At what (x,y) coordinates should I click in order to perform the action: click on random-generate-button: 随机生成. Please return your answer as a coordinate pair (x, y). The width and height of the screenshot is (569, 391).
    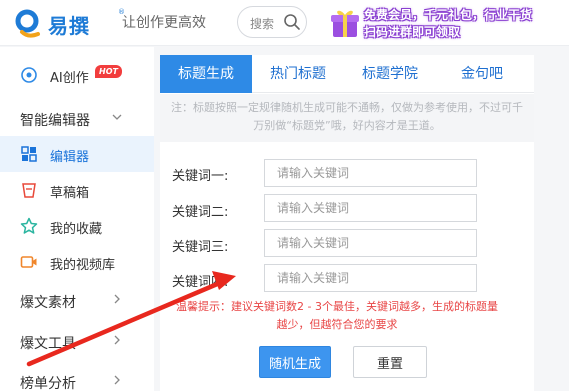
    Looking at the image, I should click on (295, 362).